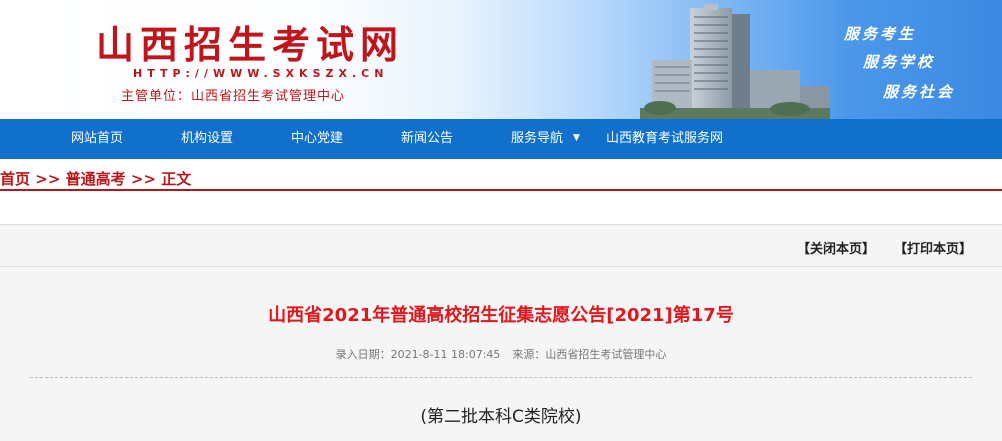 The image size is (1002, 441). I want to click on article-meta: 录入日期：2021-8-11 18:07:45 来源：山西省招生考试管理中心, so click(501, 354).